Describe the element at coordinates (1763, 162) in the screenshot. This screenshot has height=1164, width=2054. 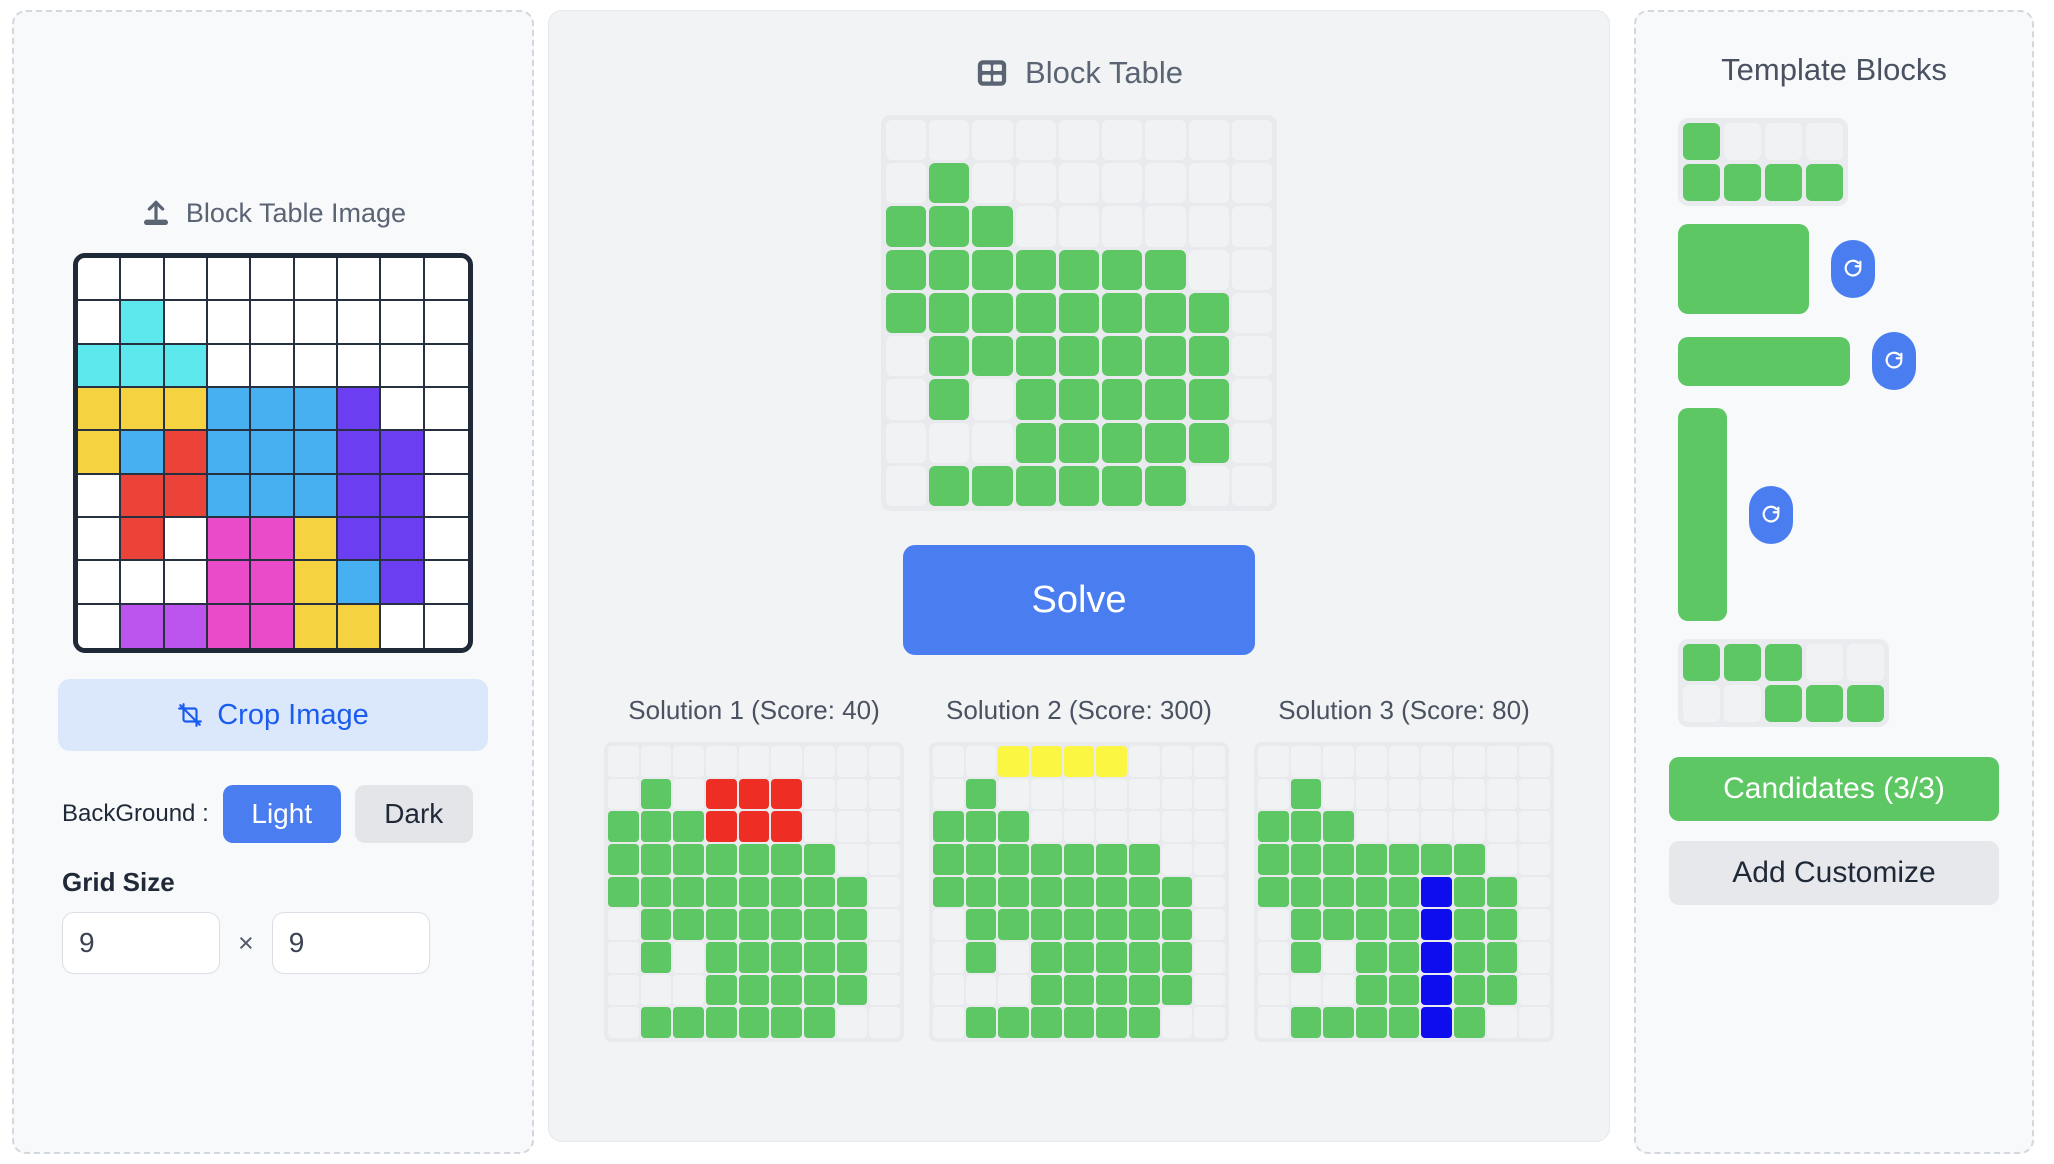
I see `block-j-piece` at that location.